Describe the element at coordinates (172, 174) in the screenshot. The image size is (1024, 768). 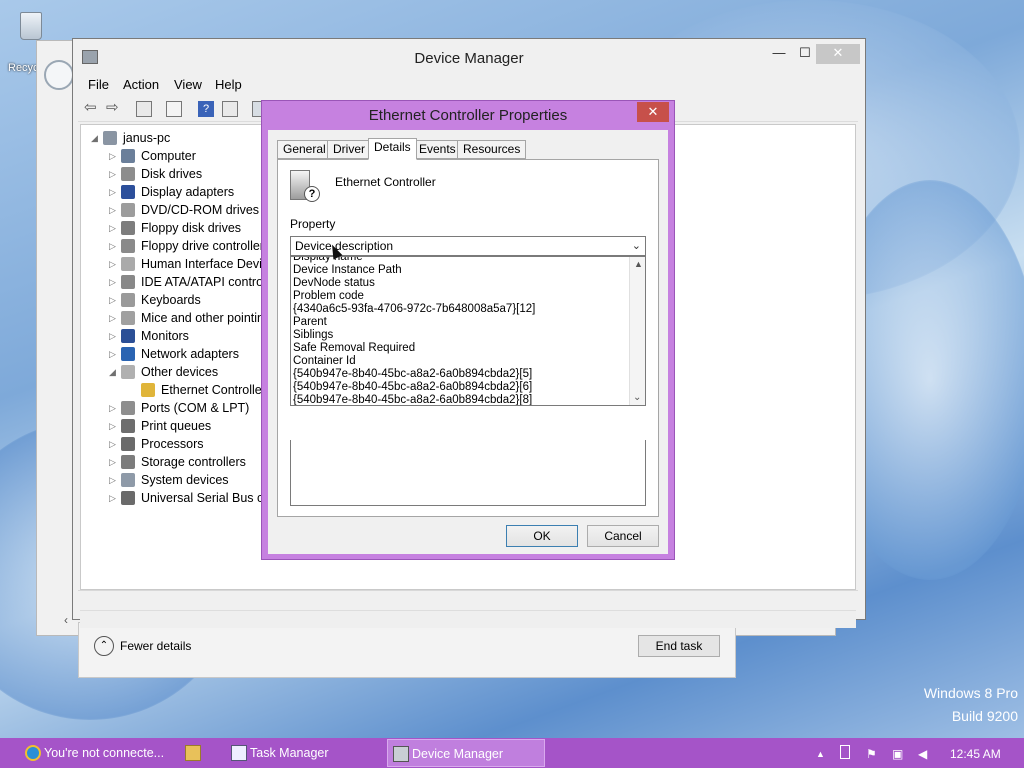
I see `tree-item-label: Disk drives` at that location.